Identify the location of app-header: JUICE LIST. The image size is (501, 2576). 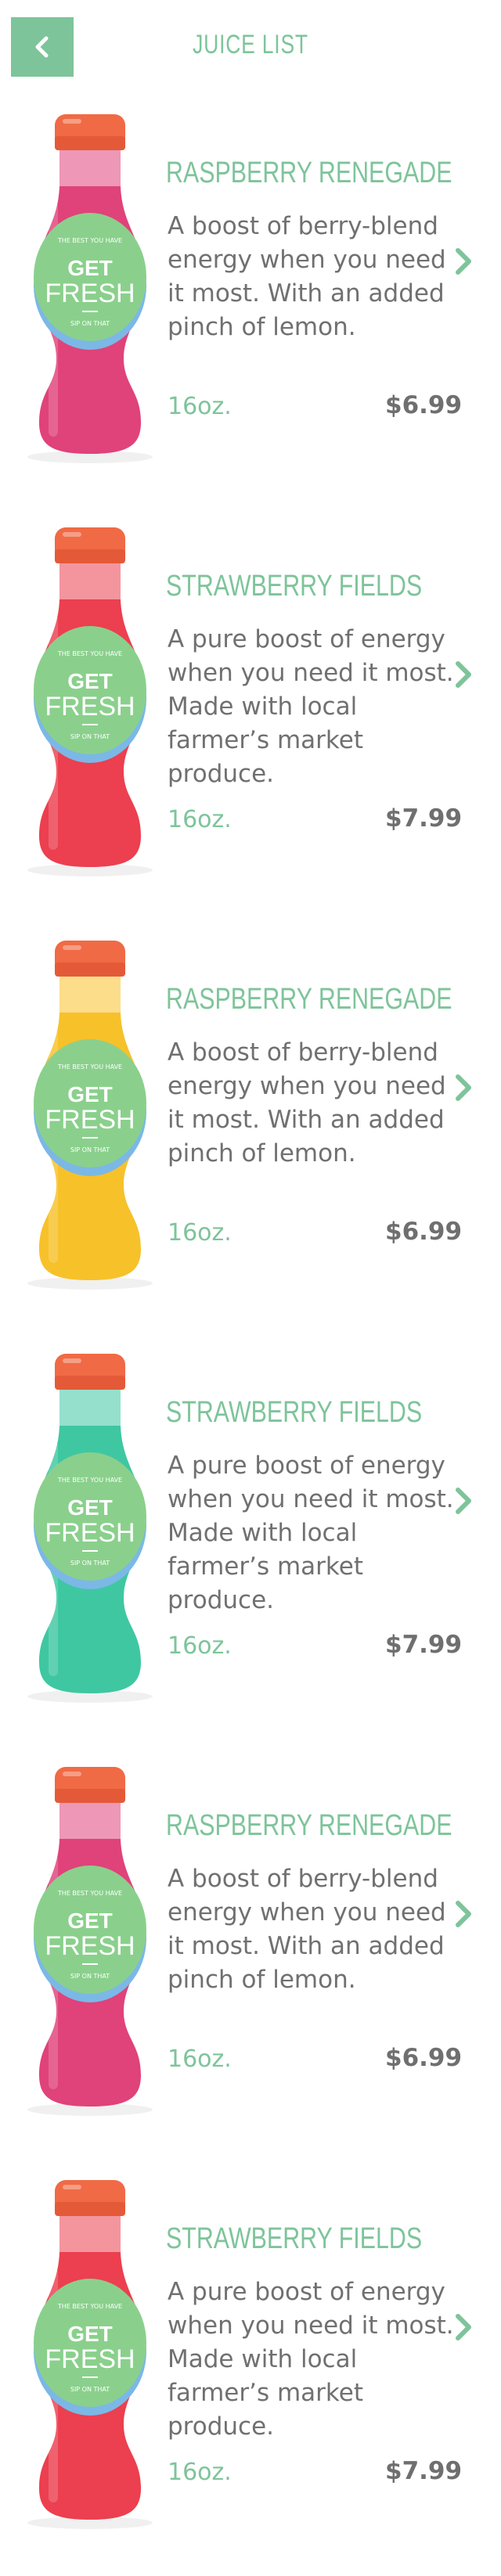
(250, 47).